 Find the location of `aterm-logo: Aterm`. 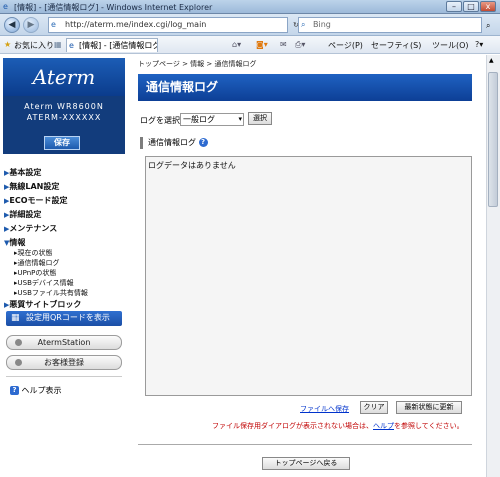

aterm-logo: Aterm is located at coordinates (64, 77).